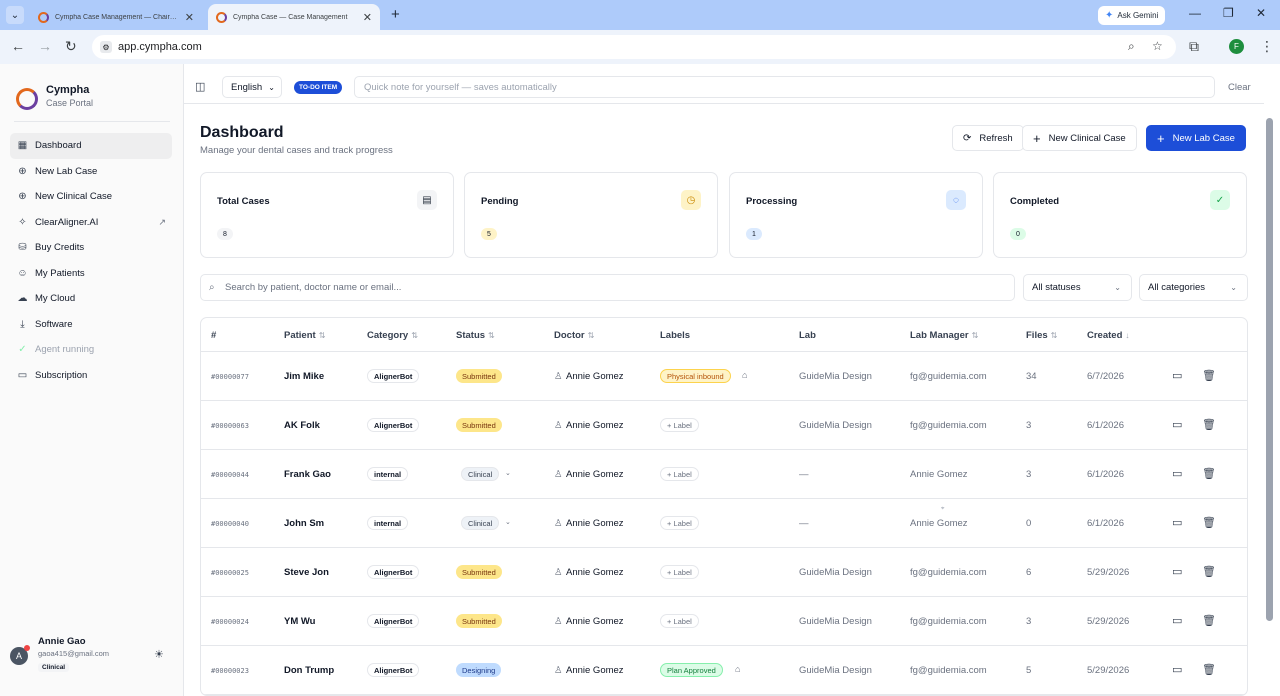 Image resolution: width=1280 pixels, height=696 pixels. What do you see at coordinates (91, 172) in the screenshot?
I see `sidebar-item-new-lab-case: ⊕ New Lab Case` at bounding box center [91, 172].